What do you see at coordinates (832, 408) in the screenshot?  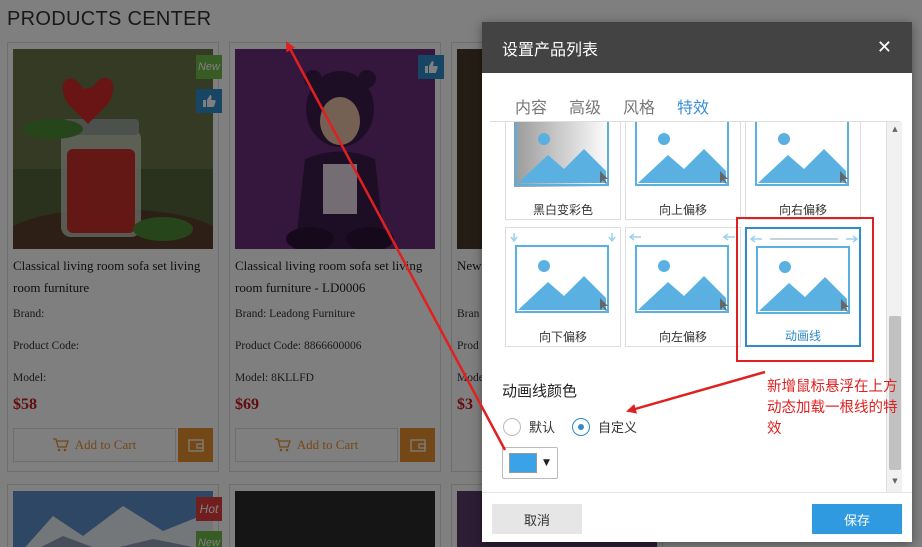 I see `annotation-text: 新增鼠标悬浮在上方动态加载一根线的特效` at bounding box center [832, 408].